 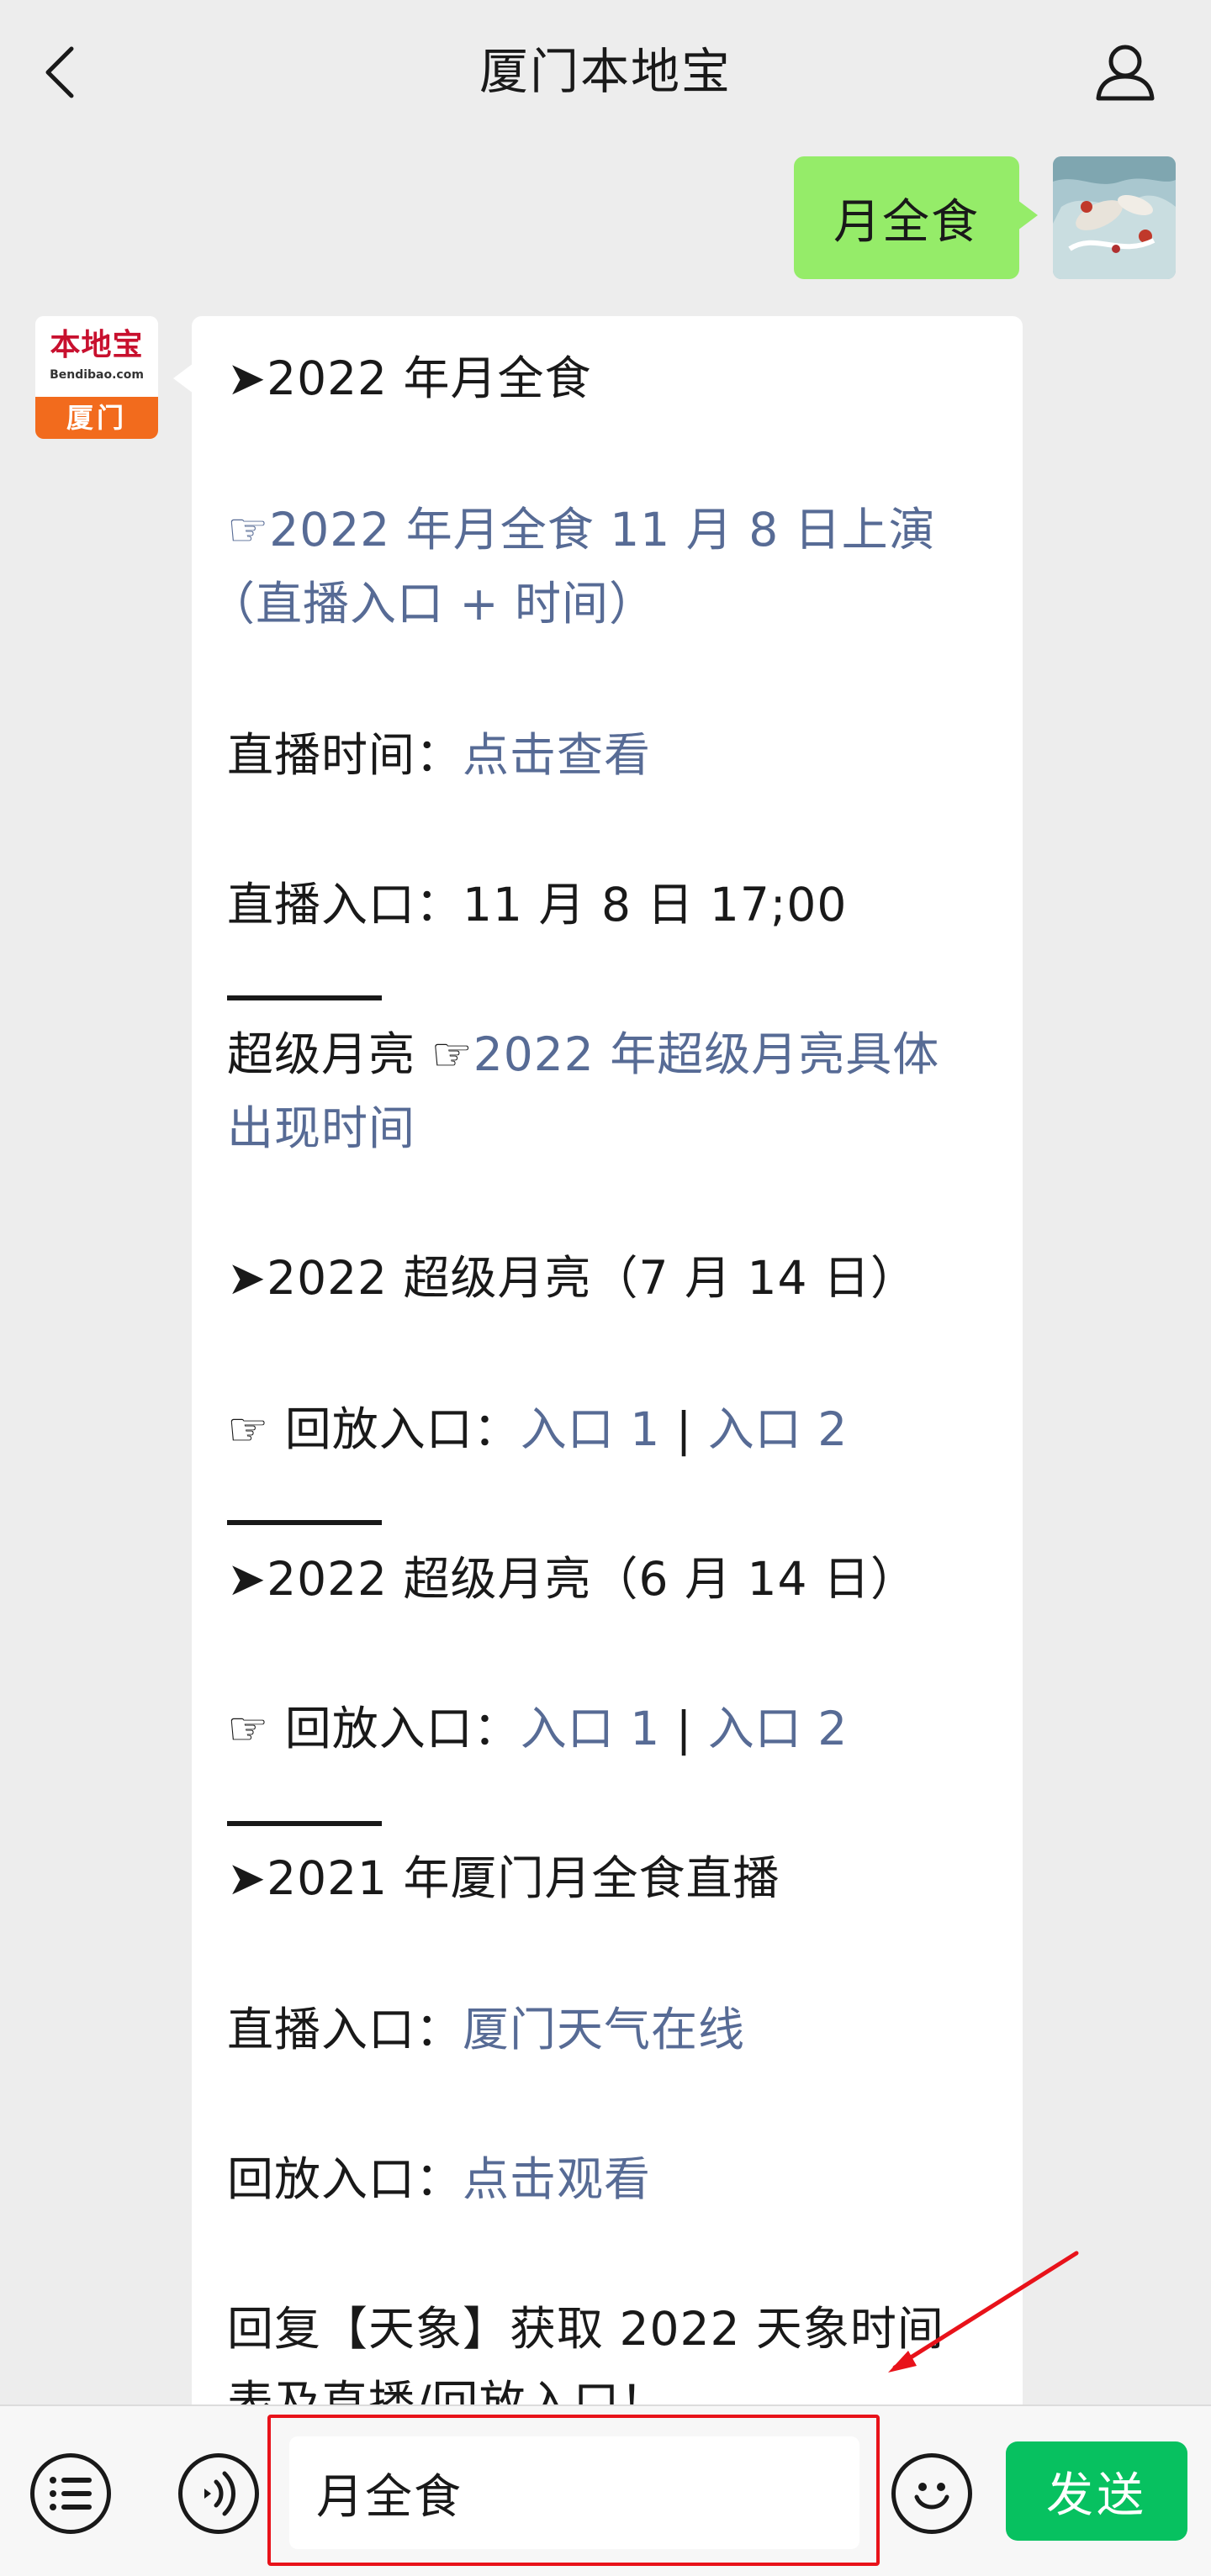 I want to click on voice-icon, so click(x=219, y=2493).